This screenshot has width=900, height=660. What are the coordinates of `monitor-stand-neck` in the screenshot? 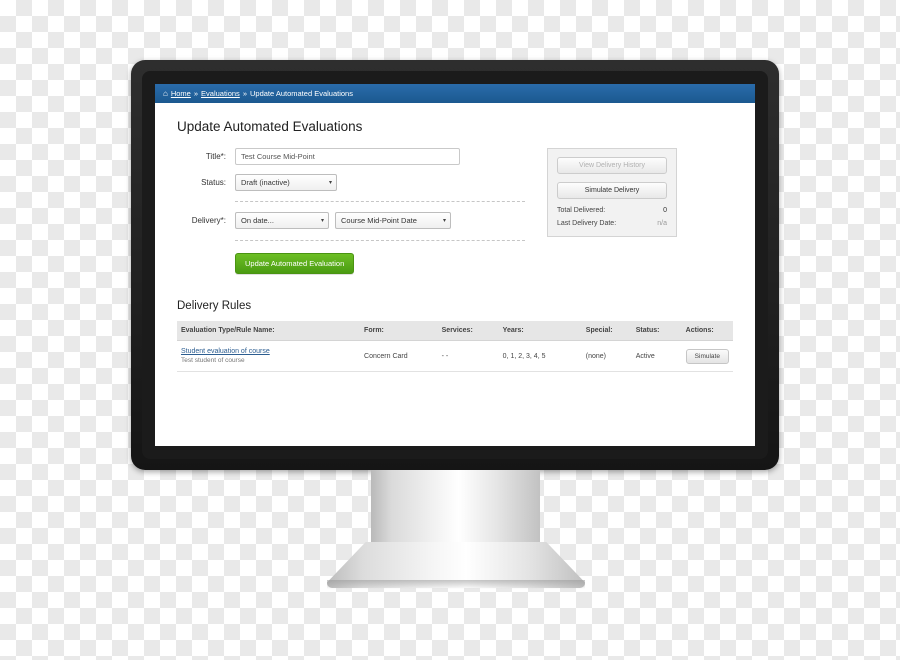 It's located at (455, 506).